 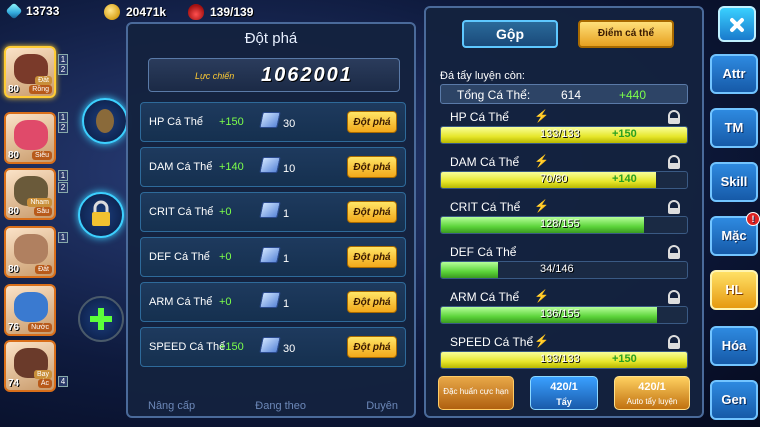 What do you see at coordinates (734, 400) in the screenshot?
I see `nav-gen-button: Gen` at bounding box center [734, 400].